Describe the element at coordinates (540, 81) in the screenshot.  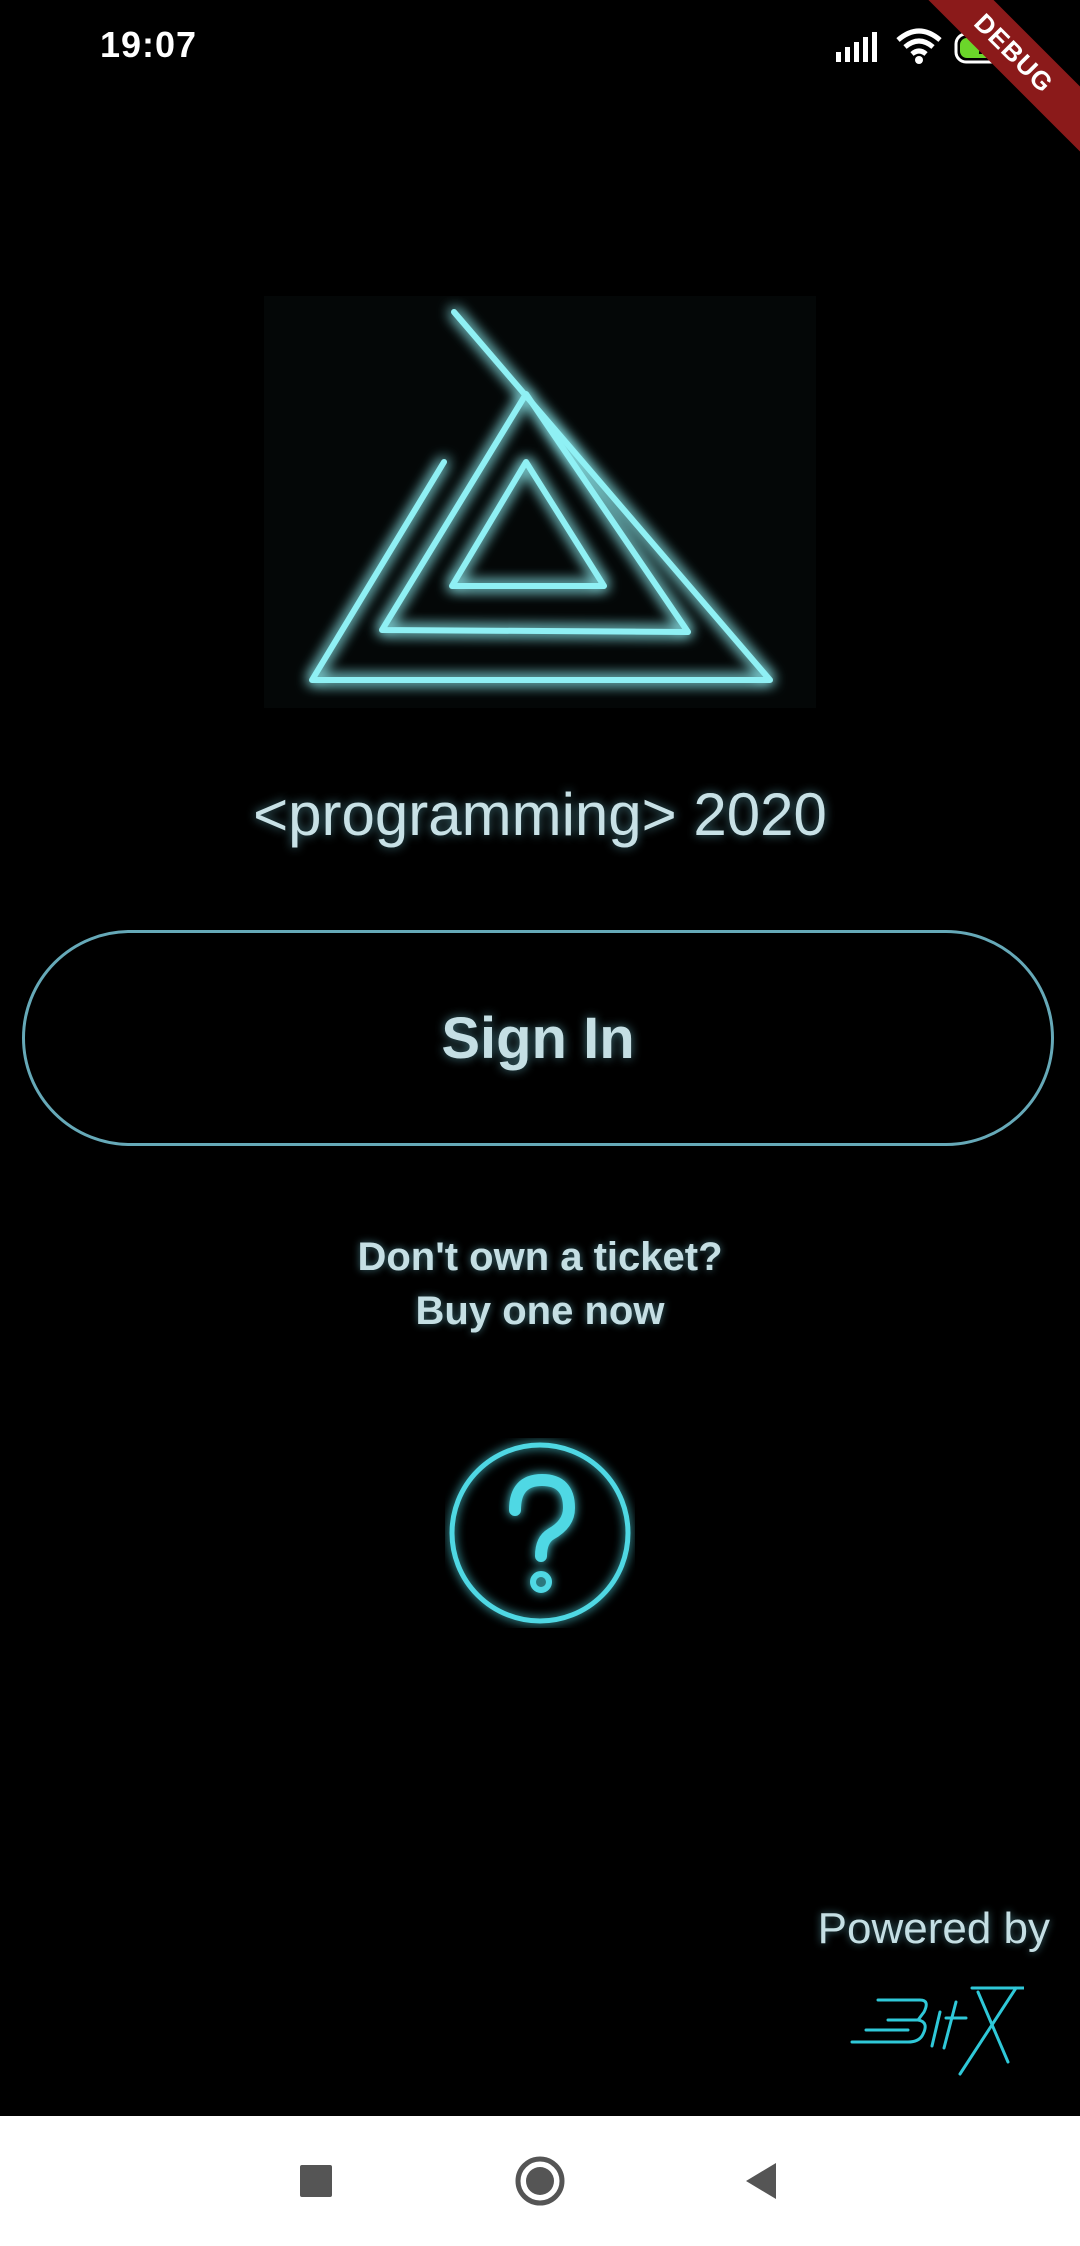
I see `status-bar: 19:07 77 DEBUG` at that location.